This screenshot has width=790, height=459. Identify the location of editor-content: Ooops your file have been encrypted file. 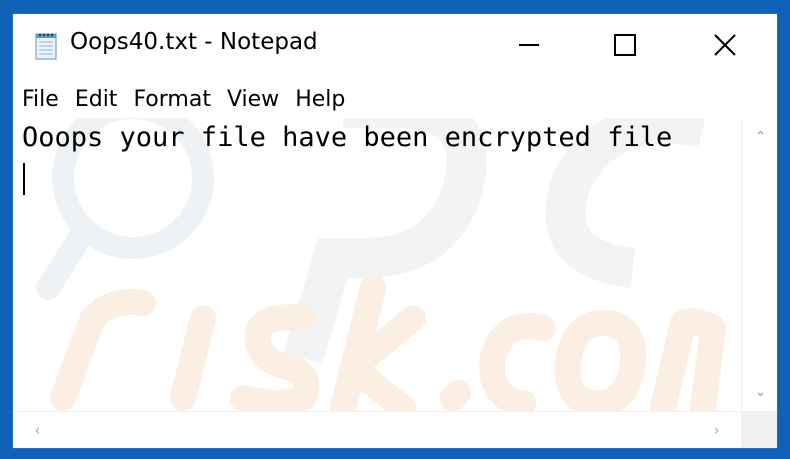
(347, 137).